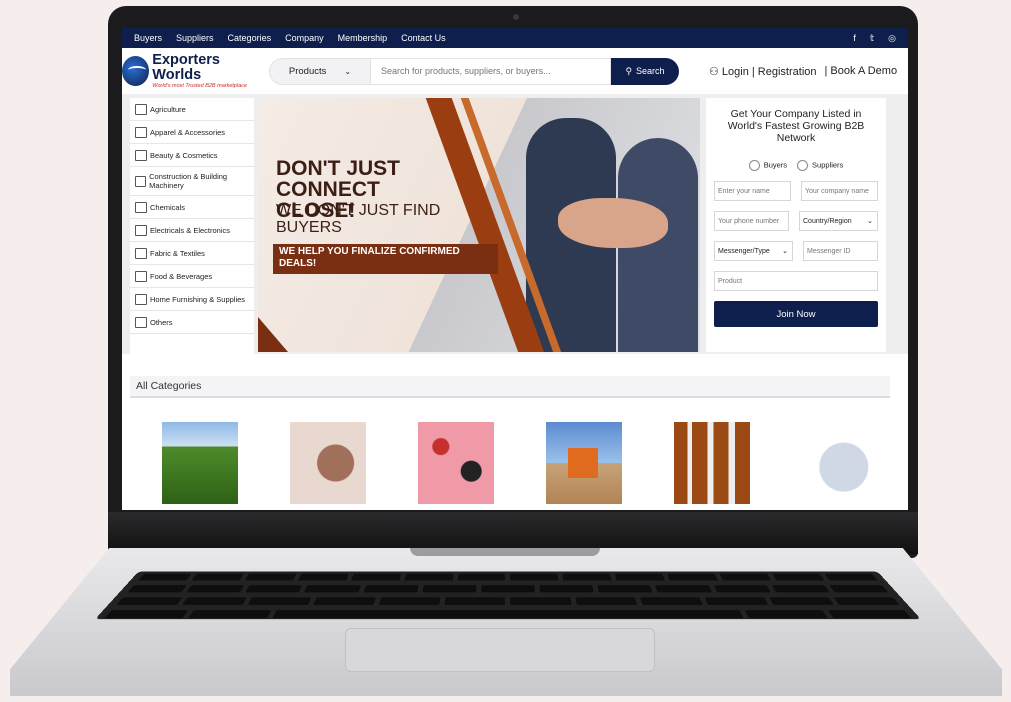  What do you see at coordinates (854, 38) in the screenshot?
I see `facebook-icon: f` at bounding box center [854, 38].